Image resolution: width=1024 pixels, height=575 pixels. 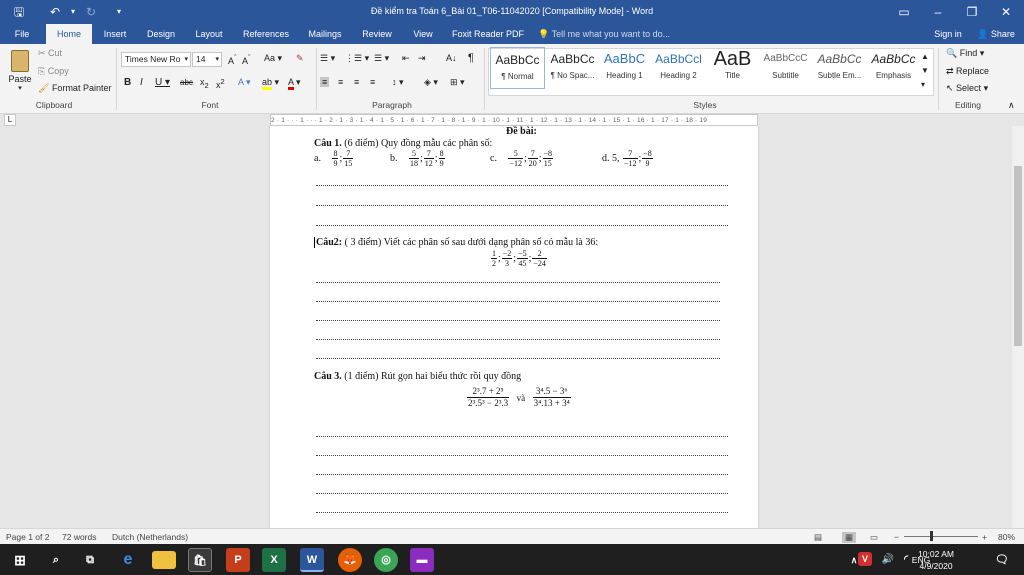 I want to click on ribbon-display-options-button: ▭, so click(x=904, y=12).